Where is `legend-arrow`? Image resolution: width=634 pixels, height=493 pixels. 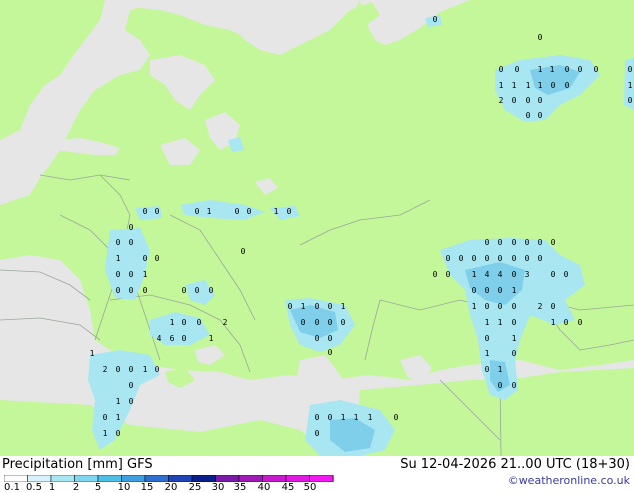
legend-arrow is located at coordinates (333, 478).